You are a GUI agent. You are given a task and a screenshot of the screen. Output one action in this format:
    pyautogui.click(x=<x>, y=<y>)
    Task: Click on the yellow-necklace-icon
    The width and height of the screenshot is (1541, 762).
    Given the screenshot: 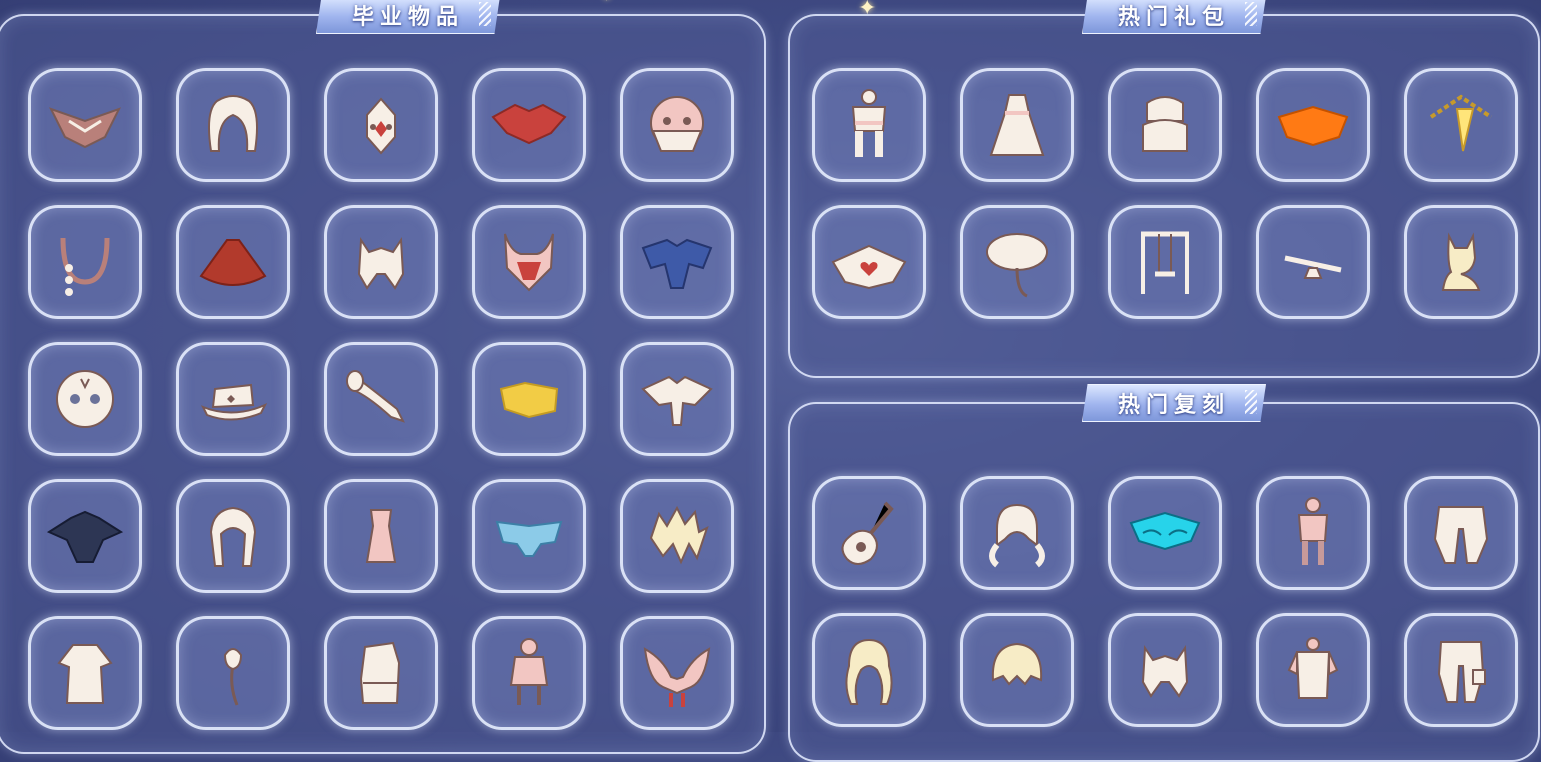 What is the action you would take?
    pyautogui.click(x=1461, y=125)
    